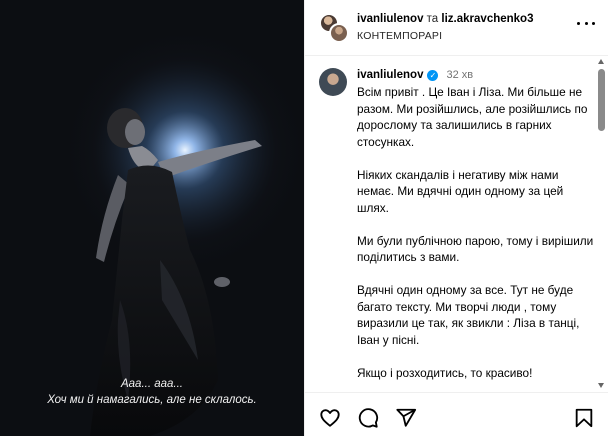  I want to click on collab-usernames: ivanliulenov та liz.akravchenko3, so click(445, 19).